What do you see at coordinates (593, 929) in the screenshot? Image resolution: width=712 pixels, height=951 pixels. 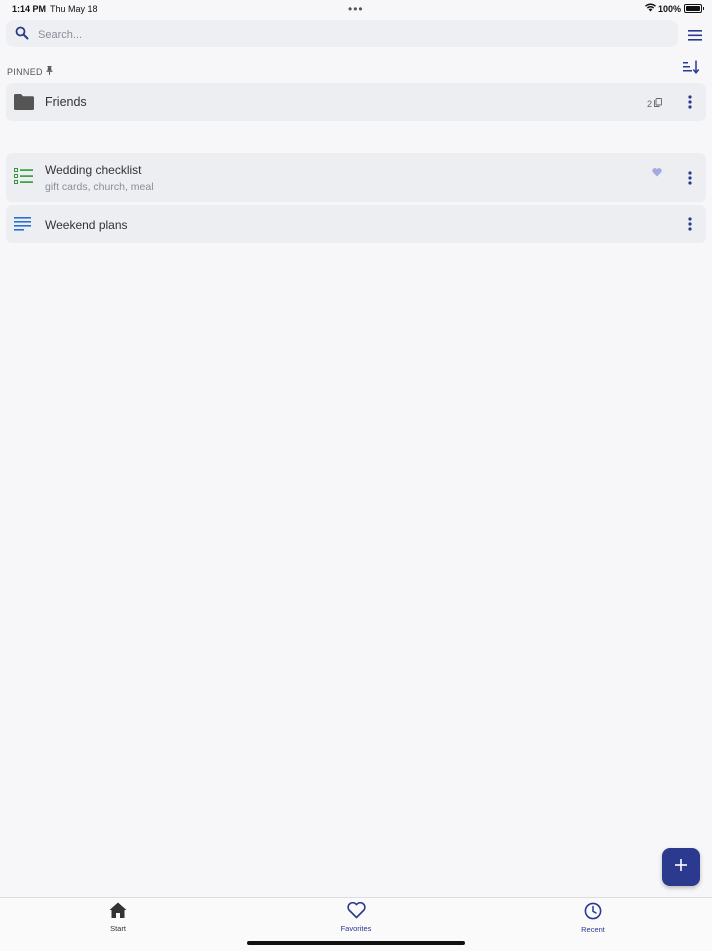 I see `tab-recent-label: Recent` at bounding box center [593, 929].